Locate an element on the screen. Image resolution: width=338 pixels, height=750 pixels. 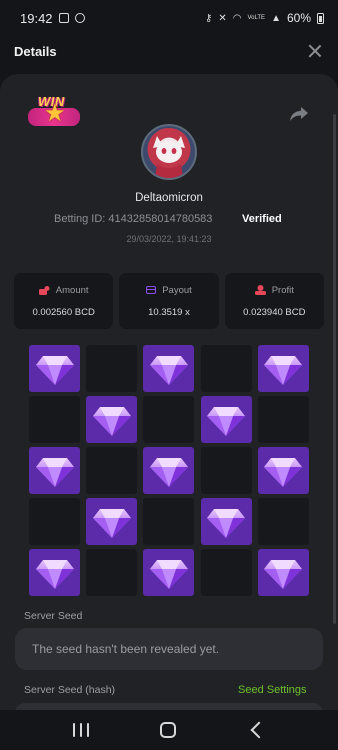
battery-icon is located at coordinates (320, 18).